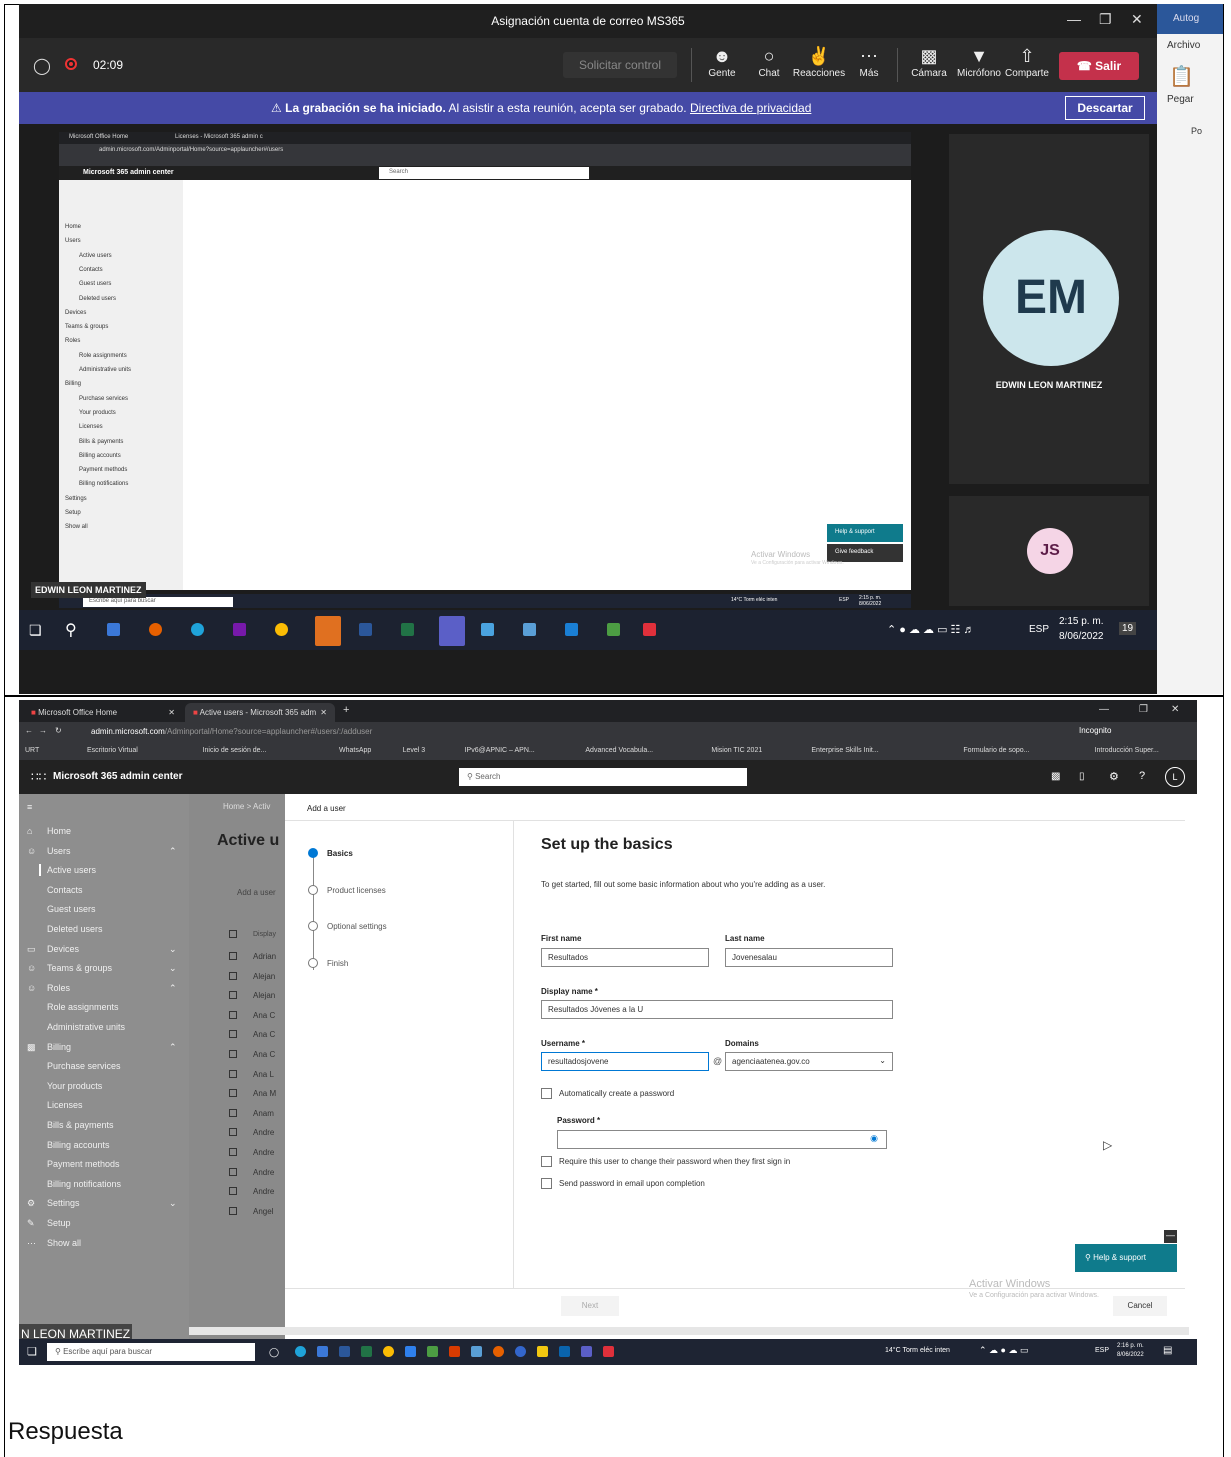 This screenshot has width=1231, height=1457. Describe the element at coordinates (32, 750) in the screenshot. I see `bookmark-item: URT` at that location.